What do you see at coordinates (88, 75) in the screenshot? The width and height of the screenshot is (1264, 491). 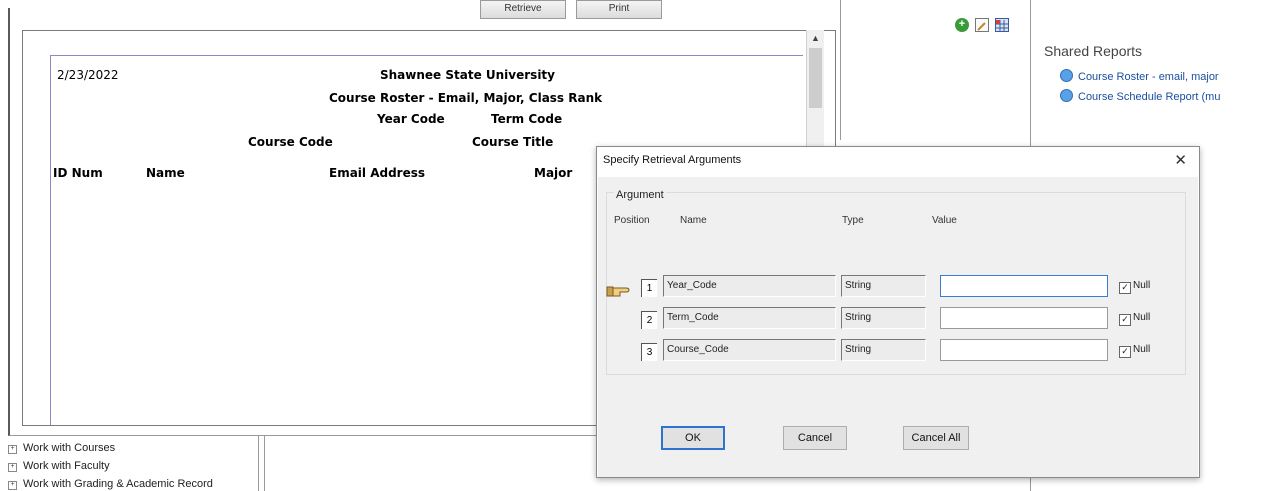 I see `report-date: 2/23/2022` at bounding box center [88, 75].